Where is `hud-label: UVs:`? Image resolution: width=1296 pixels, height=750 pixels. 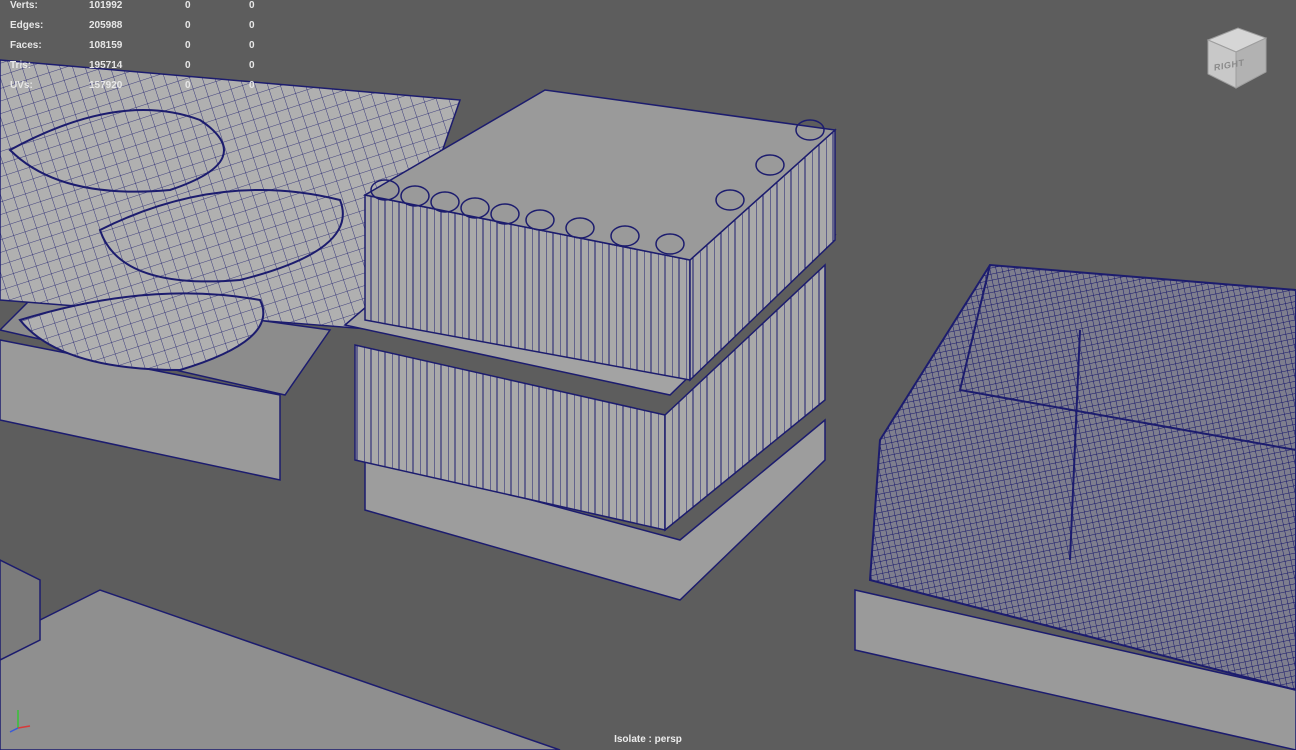 hud-label: UVs: is located at coordinates (21, 85).